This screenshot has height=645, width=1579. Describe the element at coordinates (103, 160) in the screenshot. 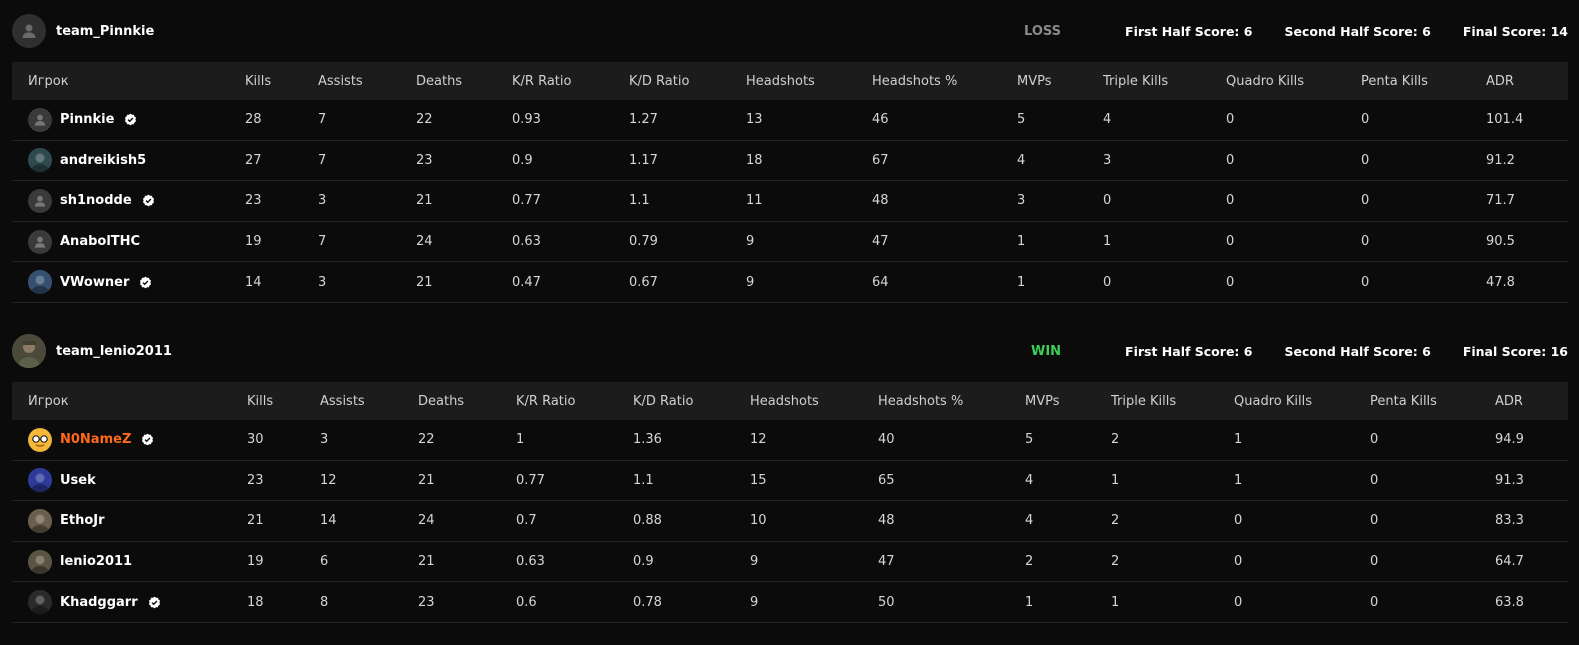

I see `player-name: andreikish5` at that location.